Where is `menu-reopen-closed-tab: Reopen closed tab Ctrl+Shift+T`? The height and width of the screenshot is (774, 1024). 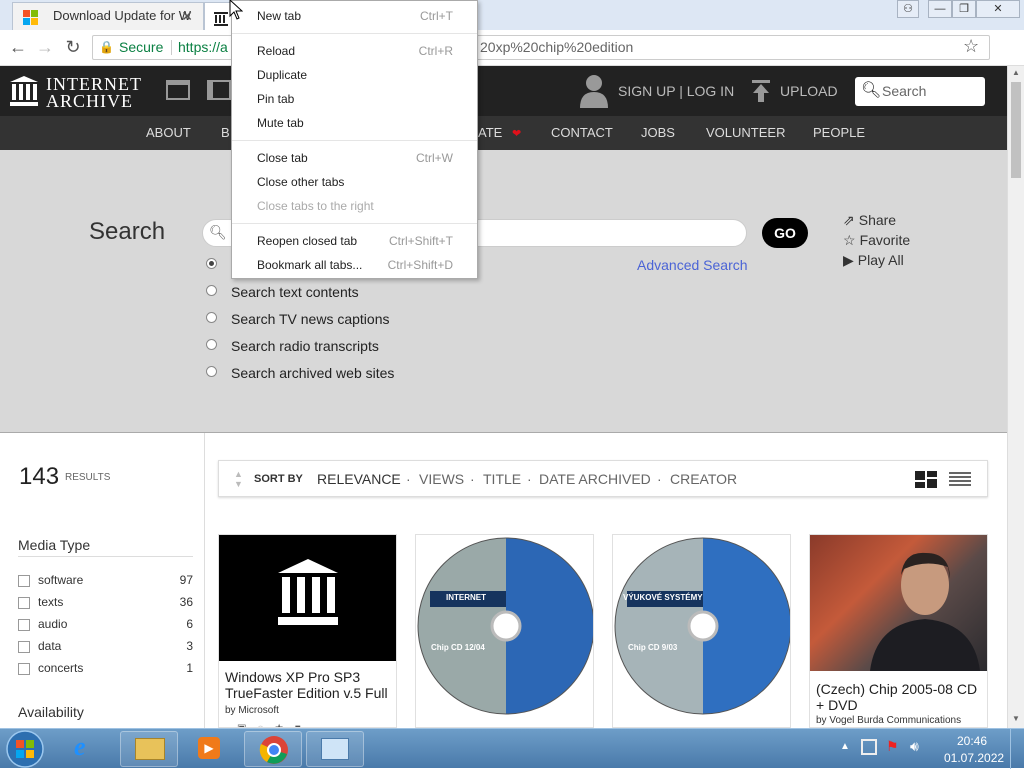
menu-reopen-closed-tab: Reopen closed tab Ctrl+Shift+T is located at coordinates (354, 241).